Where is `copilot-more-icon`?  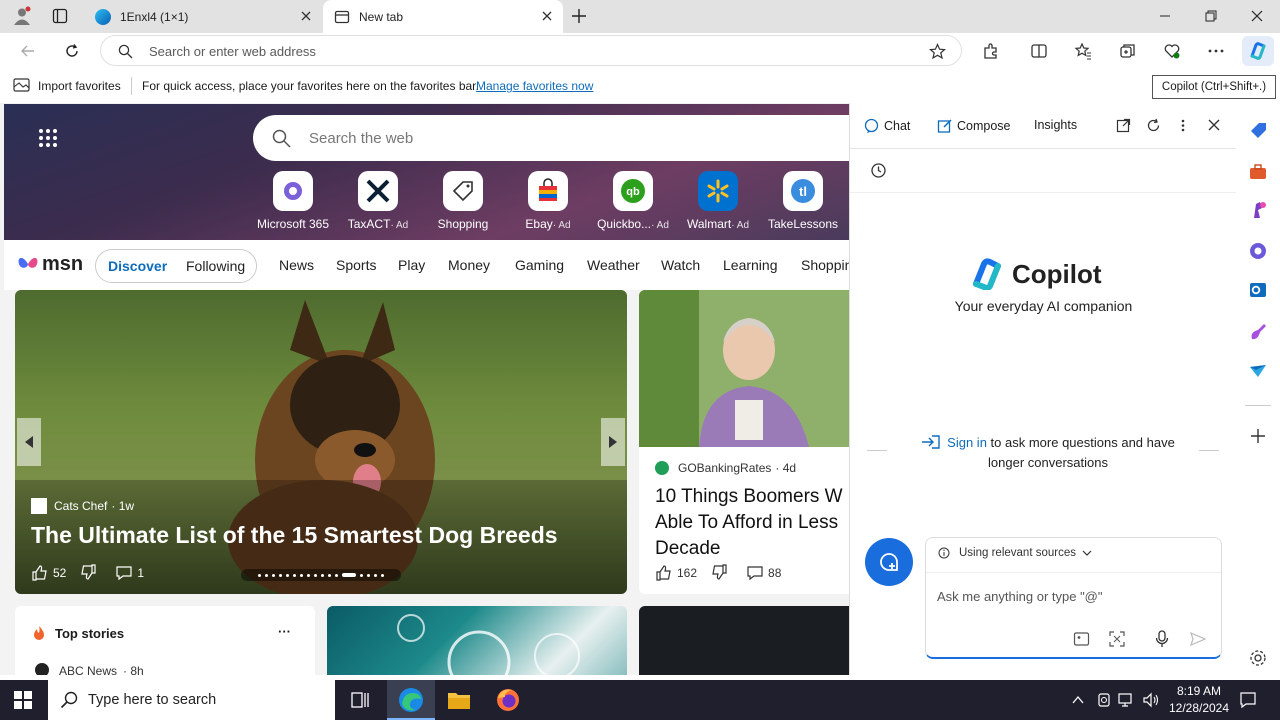
copilot-more-icon is located at coordinates (1183, 125).